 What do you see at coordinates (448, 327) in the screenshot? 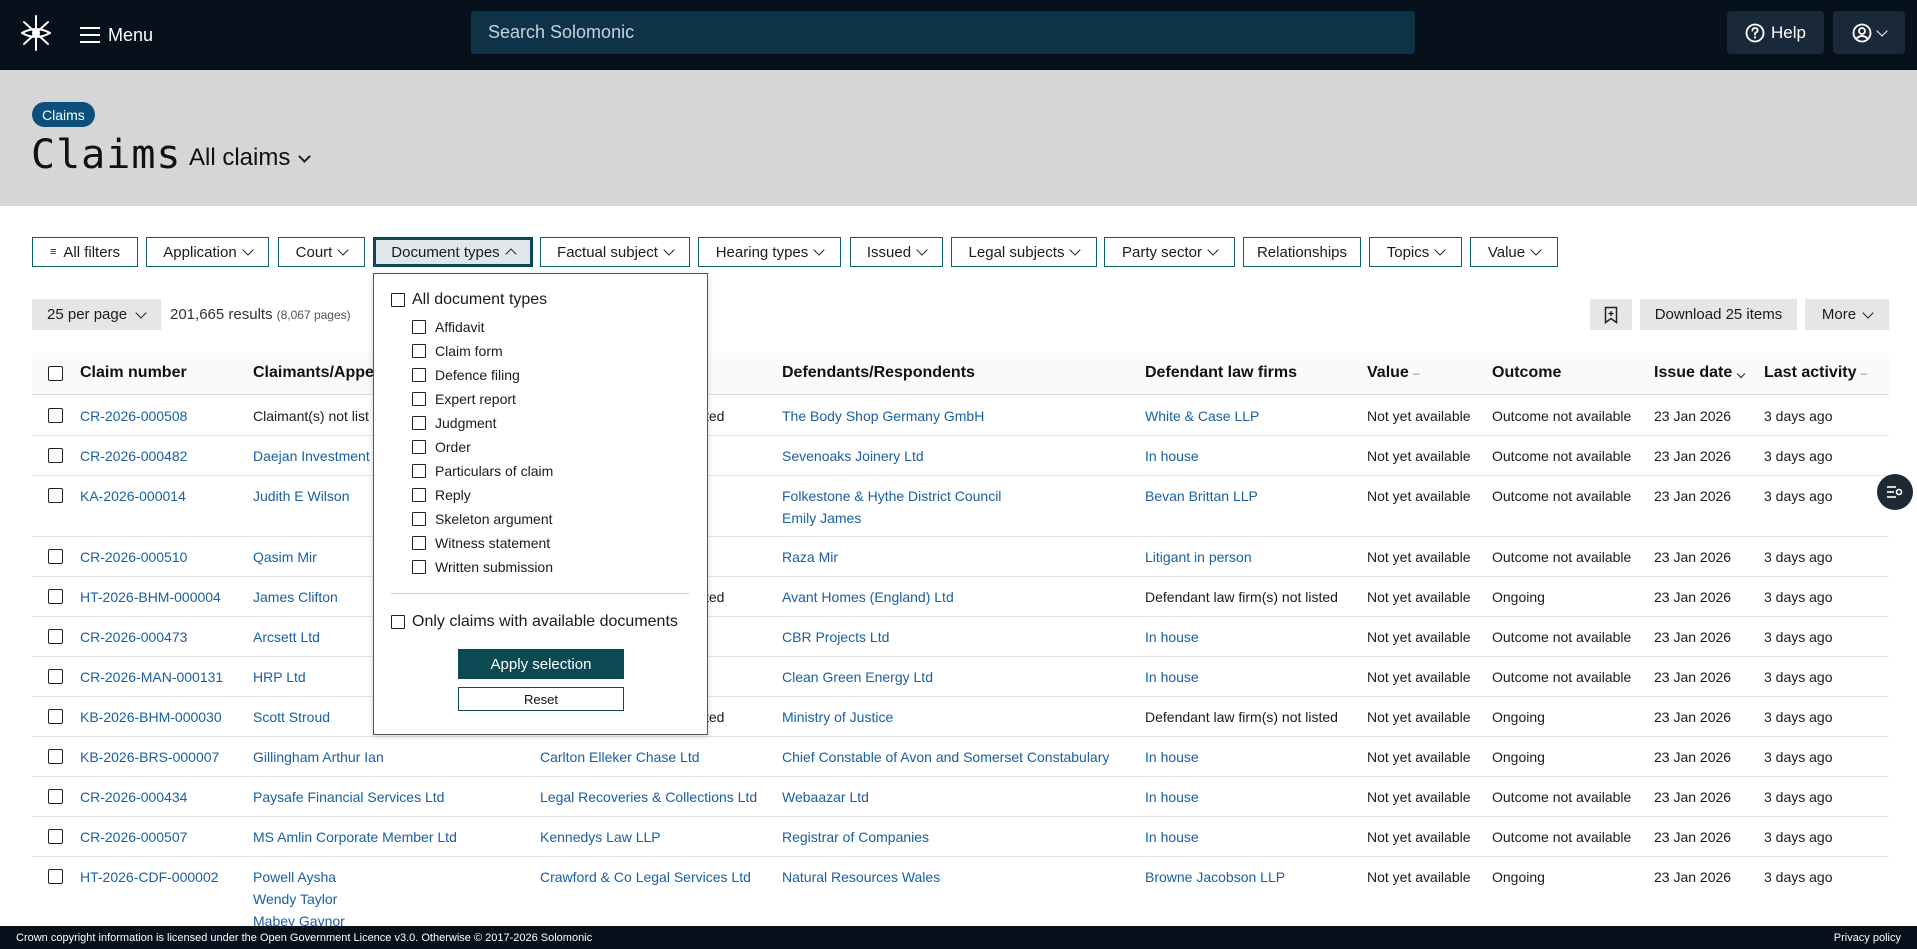
I see `document-type-option: Affidavit` at bounding box center [448, 327].